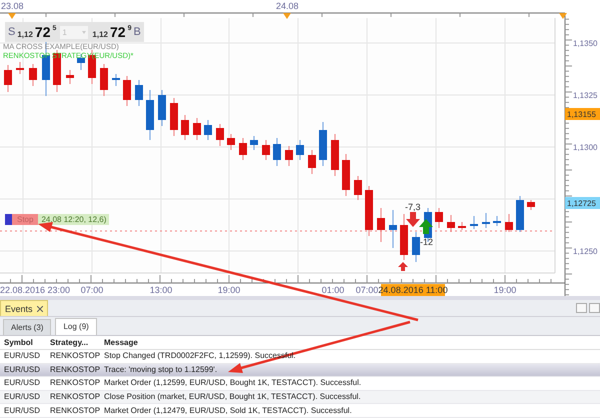 This screenshot has height=418, width=600. What do you see at coordinates (24, 308) in the screenshot?
I see `events-tab: Events` at bounding box center [24, 308].